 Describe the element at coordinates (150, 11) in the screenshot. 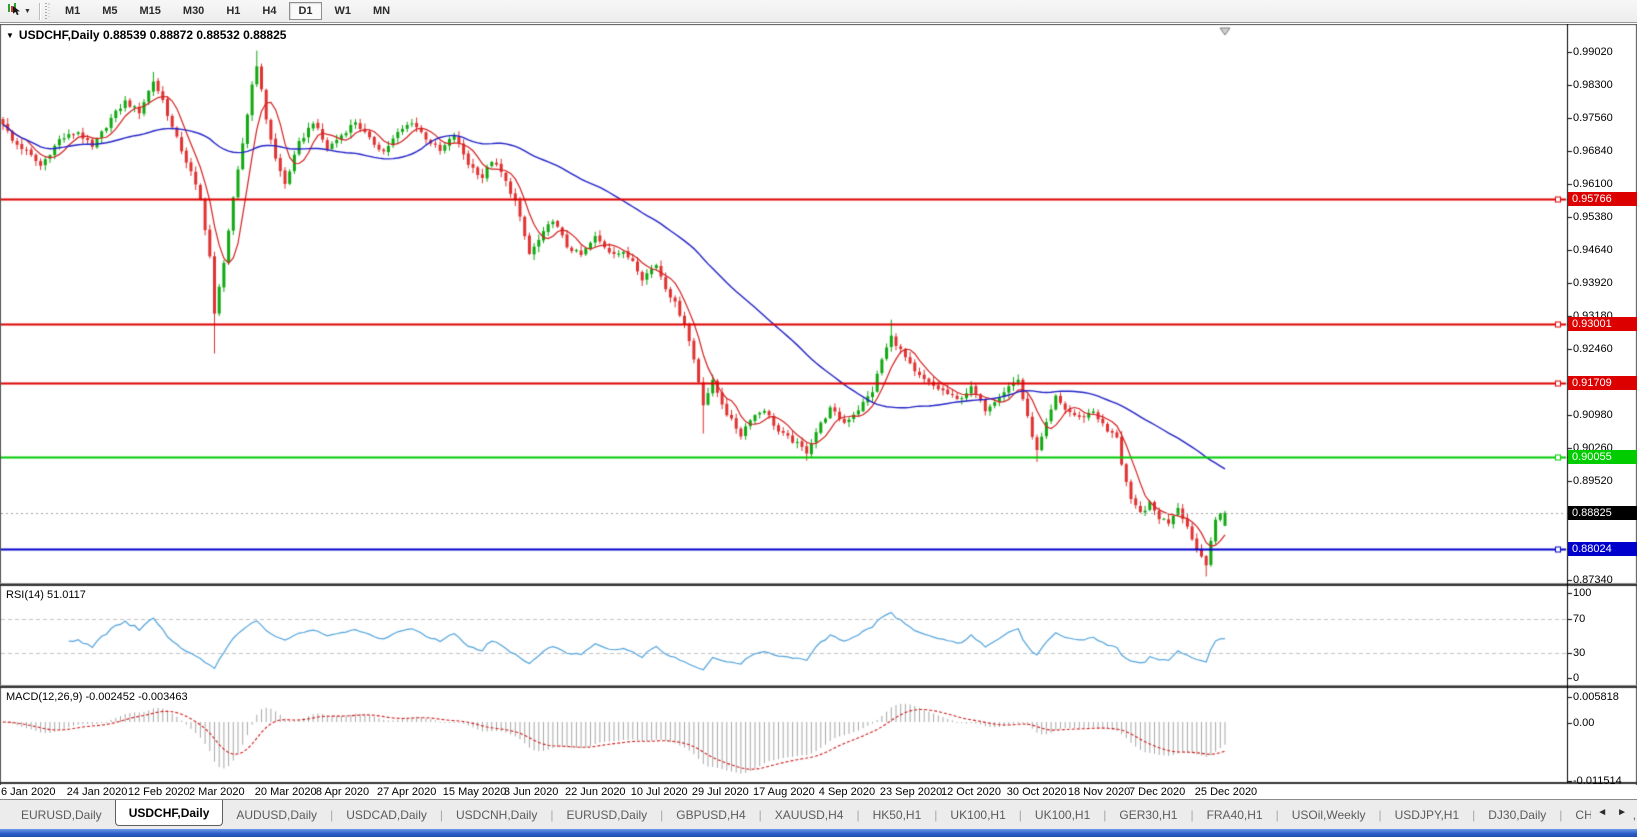

I see `timeframe-button-M15: M15` at that location.